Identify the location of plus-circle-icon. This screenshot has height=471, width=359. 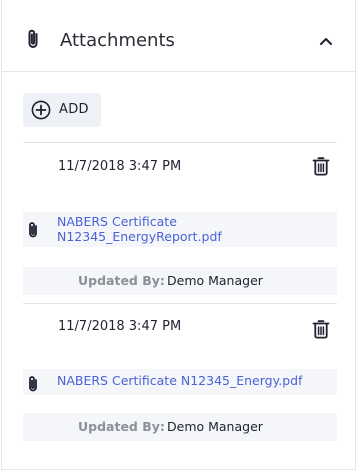
(41, 110).